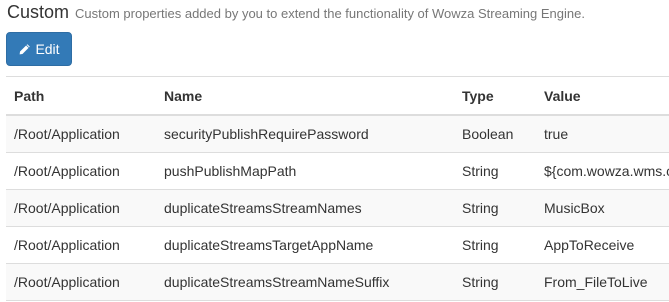 This screenshot has width=669, height=302. Describe the element at coordinates (602, 96) in the screenshot. I see `column-header-value: Value` at that location.